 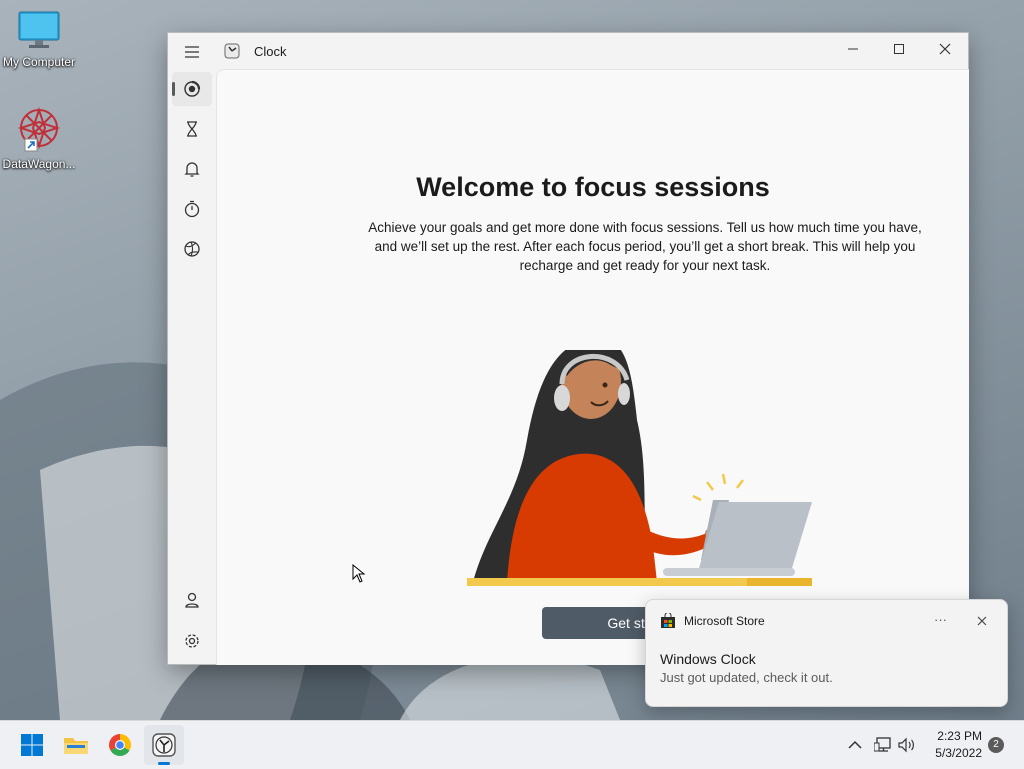 I want to click on chrome-button, so click(x=120, y=745).